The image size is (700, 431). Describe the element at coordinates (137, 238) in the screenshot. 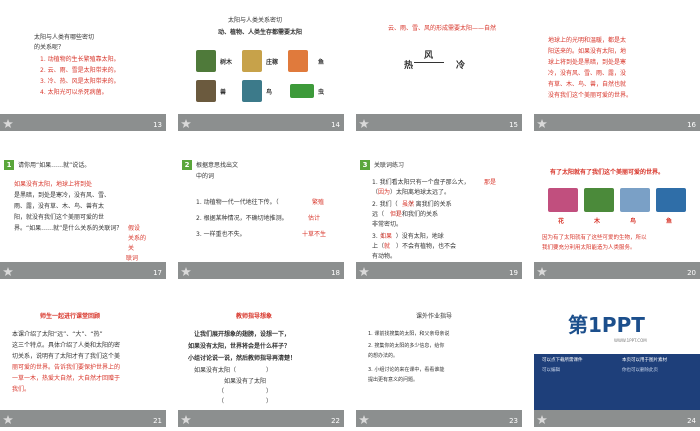

I see `answer-text: 关系的` at that location.